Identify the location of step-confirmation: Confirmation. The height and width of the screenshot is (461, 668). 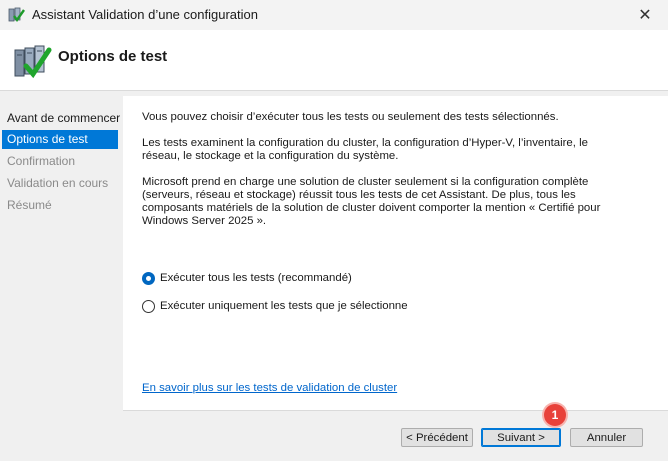
(41, 161).